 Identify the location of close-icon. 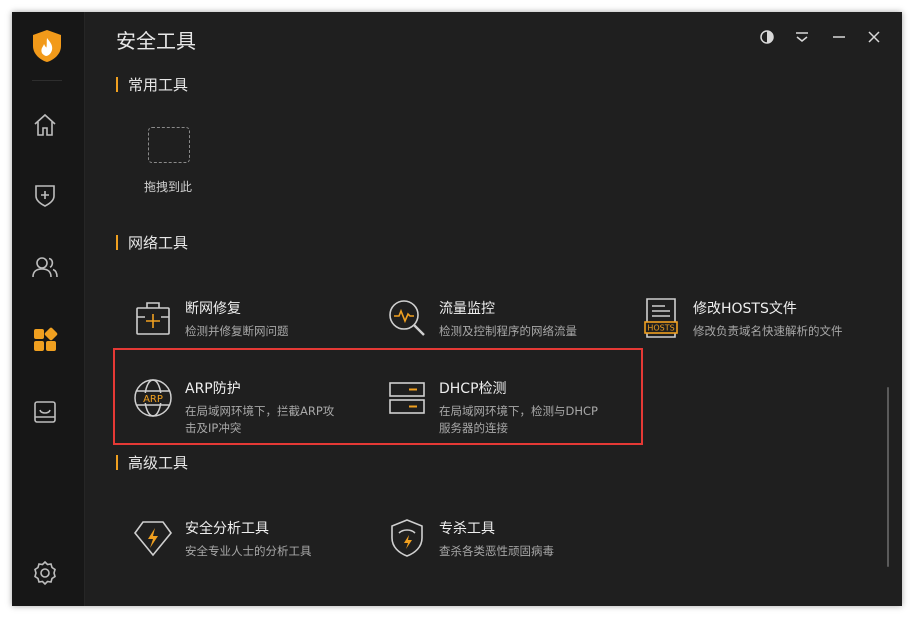
(874, 37).